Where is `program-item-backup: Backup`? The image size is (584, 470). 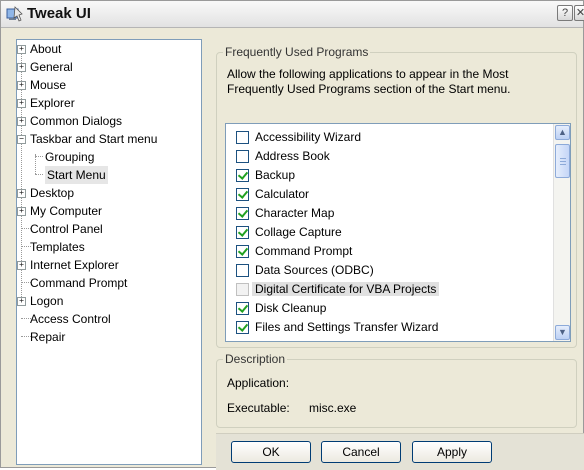 program-item-backup: Backup is located at coordinates (386, 175).